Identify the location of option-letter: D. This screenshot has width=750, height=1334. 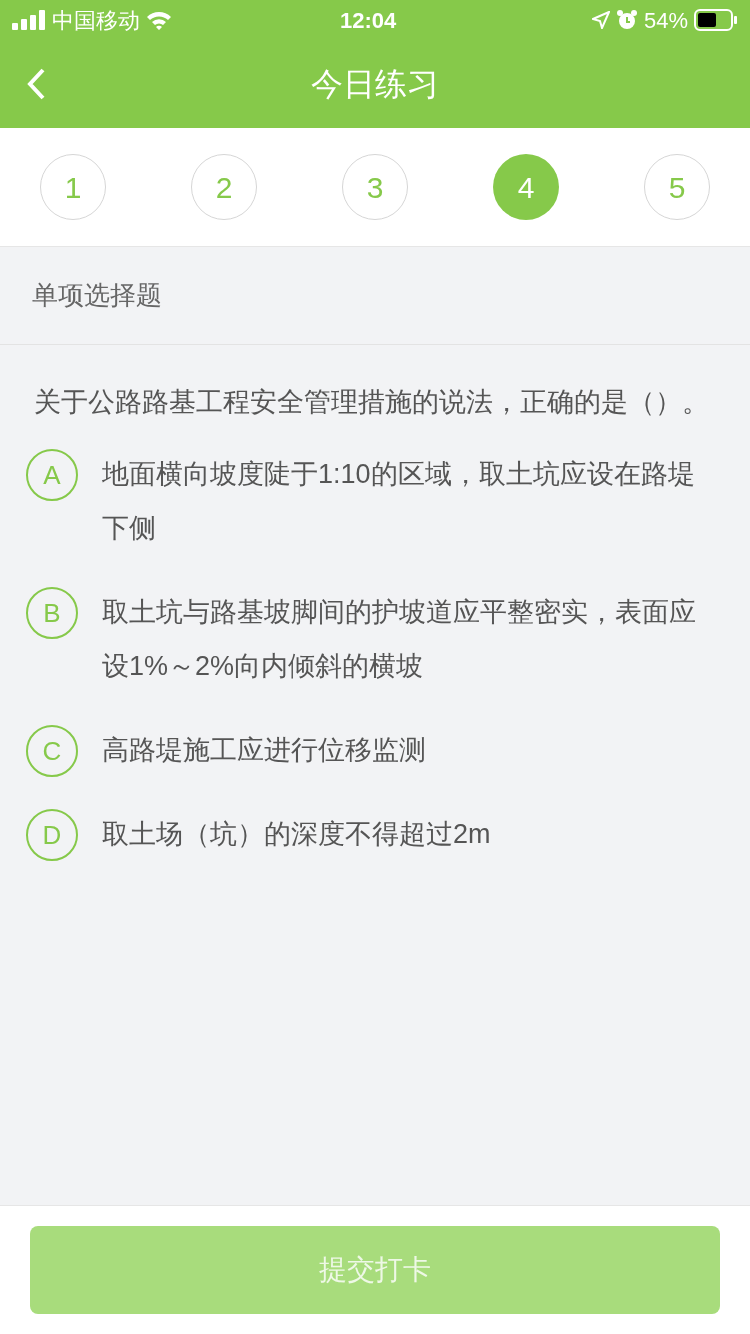
(52, 835).